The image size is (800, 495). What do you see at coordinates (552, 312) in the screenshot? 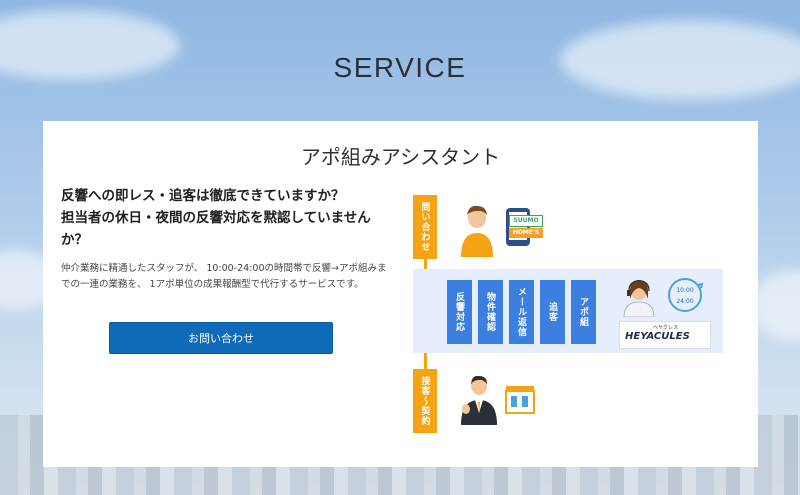
I see `step-follow-up: 追客` at bounding box center [552, 312].